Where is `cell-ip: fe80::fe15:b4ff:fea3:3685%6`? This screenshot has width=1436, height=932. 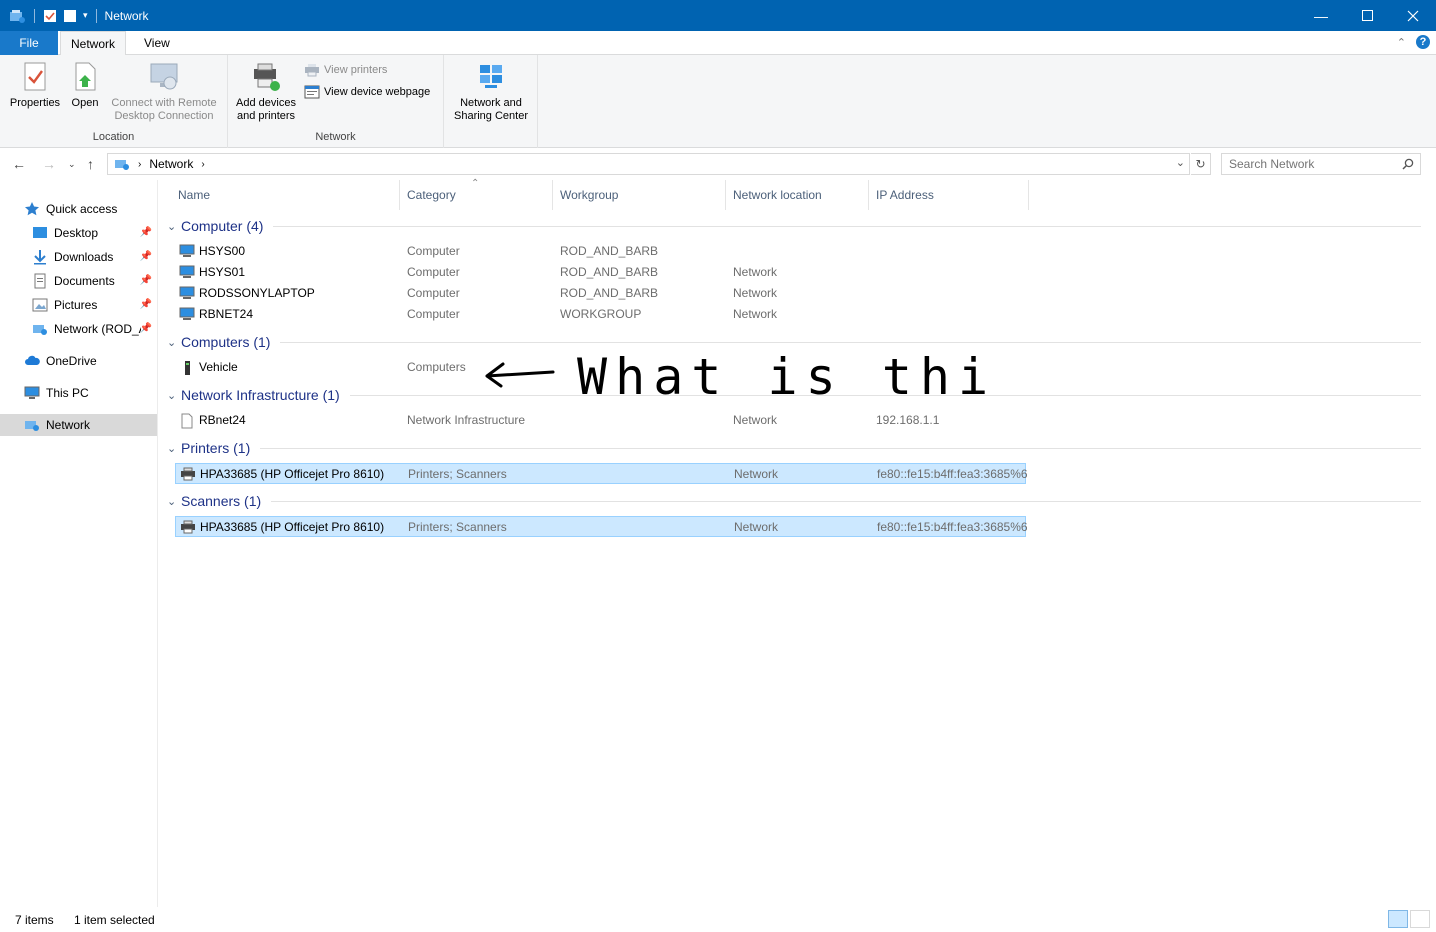 cell-ip: fe80::fe15:b4ff:fea3:3685%6 is located at coordinates (952, 527).